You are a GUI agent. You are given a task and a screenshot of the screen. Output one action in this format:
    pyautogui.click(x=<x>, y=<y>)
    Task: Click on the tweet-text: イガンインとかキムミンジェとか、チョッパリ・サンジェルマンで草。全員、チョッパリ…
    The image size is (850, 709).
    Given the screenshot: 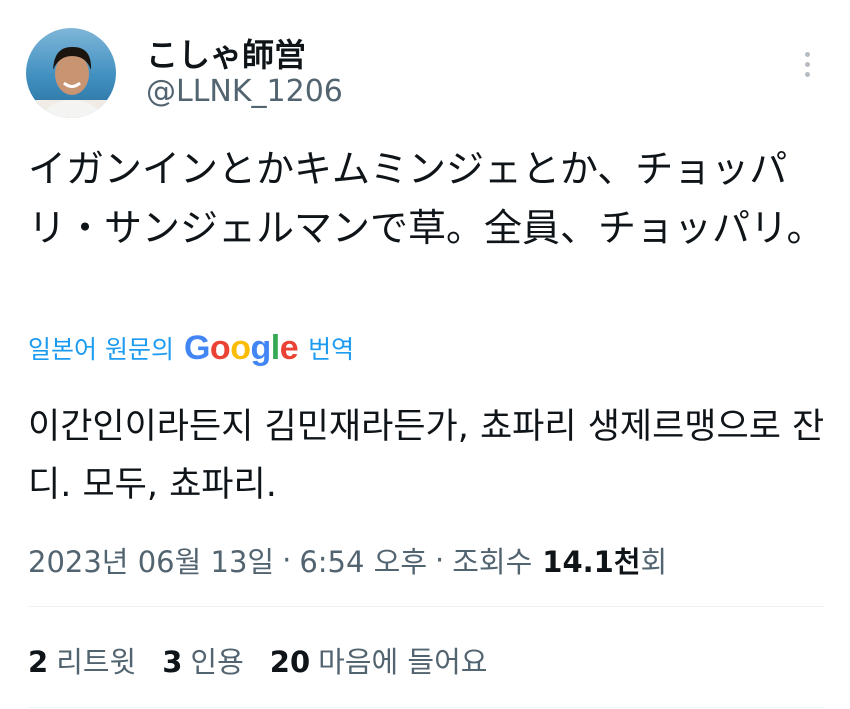 What is the action you would take?
    pyautogui.click(x=426, y=198)
    